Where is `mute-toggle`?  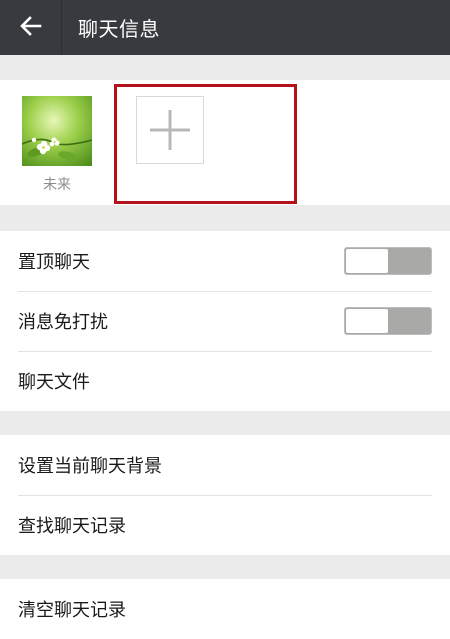 mute-toggle is located at coordinates (388, 321).